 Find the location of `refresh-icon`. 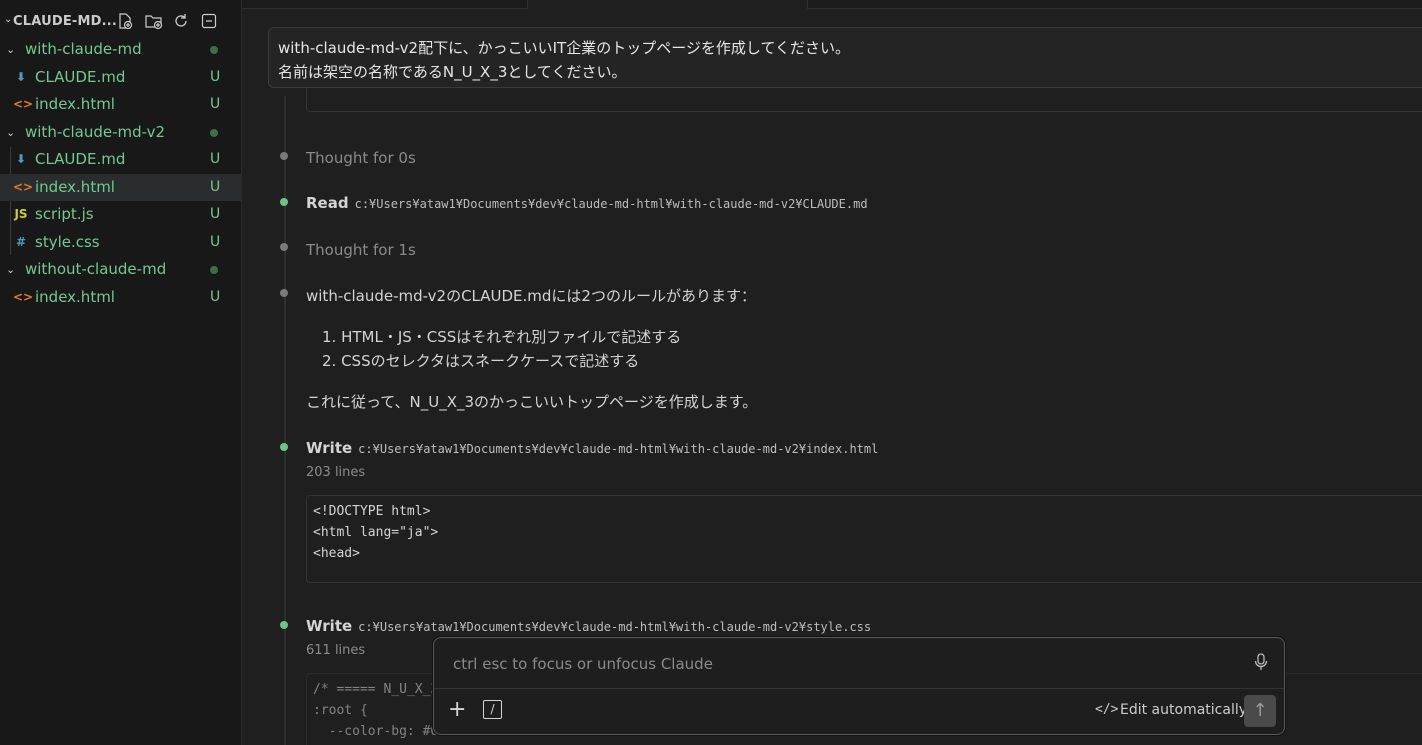

refresh-icon is located at coordinates (181, 21).